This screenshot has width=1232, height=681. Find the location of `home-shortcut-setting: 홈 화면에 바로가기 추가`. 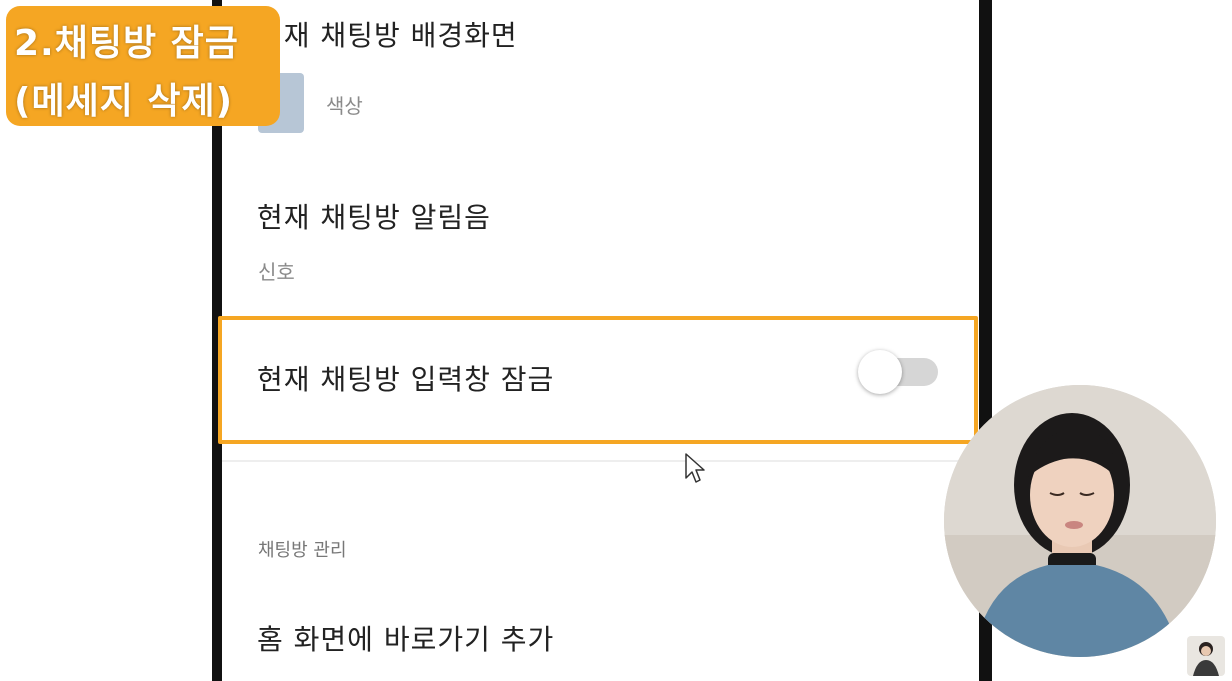

home-shortcut-setting: 홈 화면에 바로가기 추가 is located at coordinates (405, 638).